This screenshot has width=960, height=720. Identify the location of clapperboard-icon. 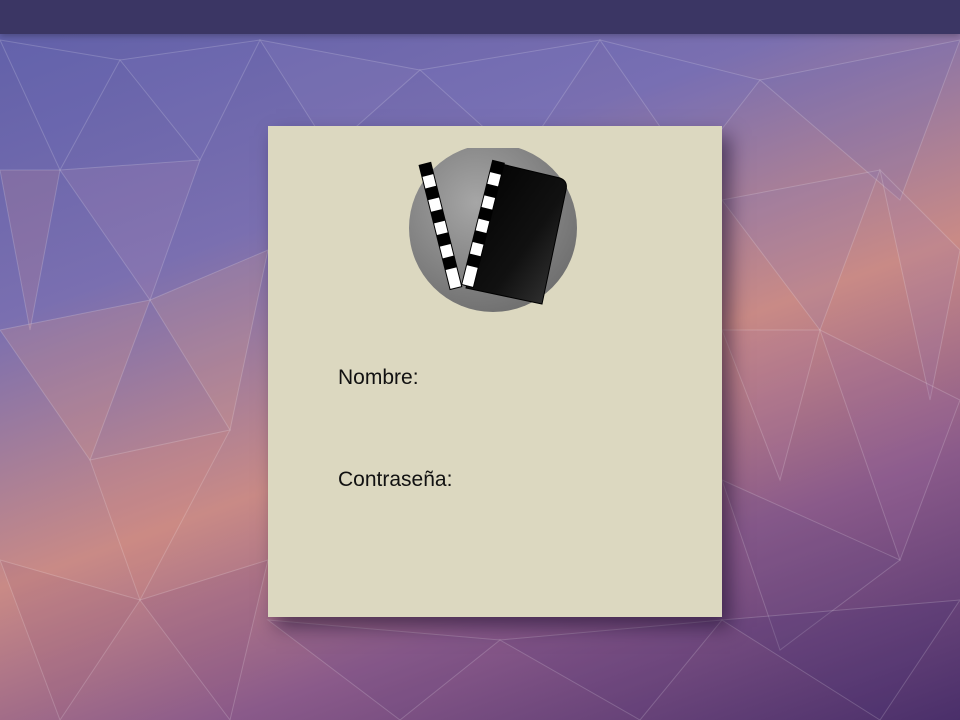
(493, 230).